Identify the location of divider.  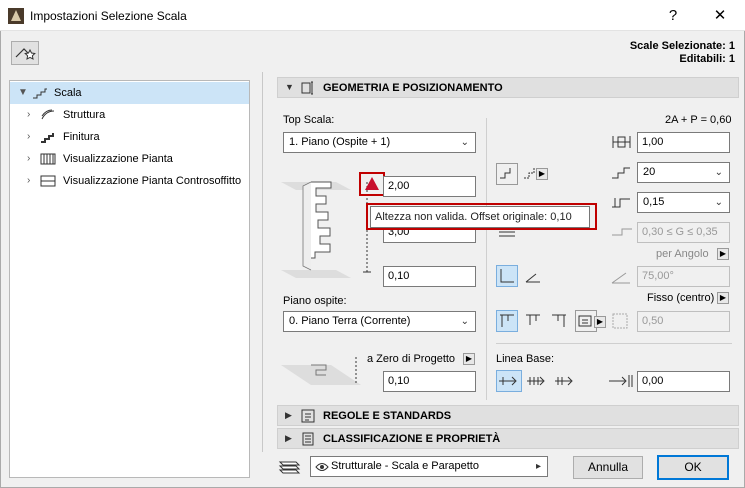
(614, 343).